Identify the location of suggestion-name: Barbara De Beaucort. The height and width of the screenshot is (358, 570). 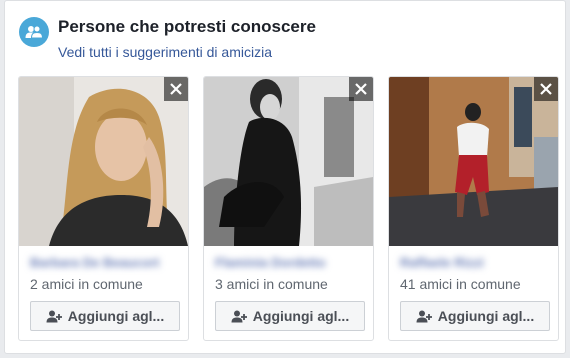
(94, 262).